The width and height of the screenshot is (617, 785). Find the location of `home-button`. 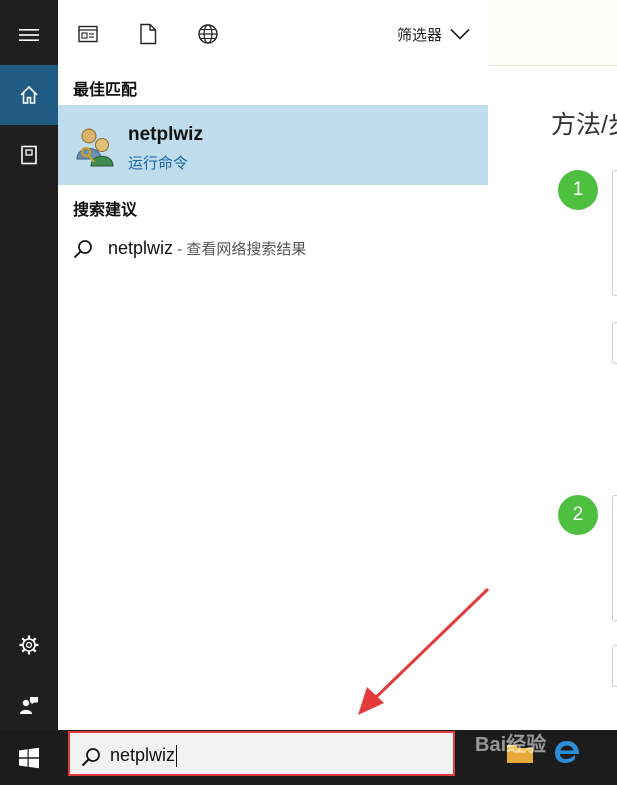

home-button is located at coordinates (29, 95).